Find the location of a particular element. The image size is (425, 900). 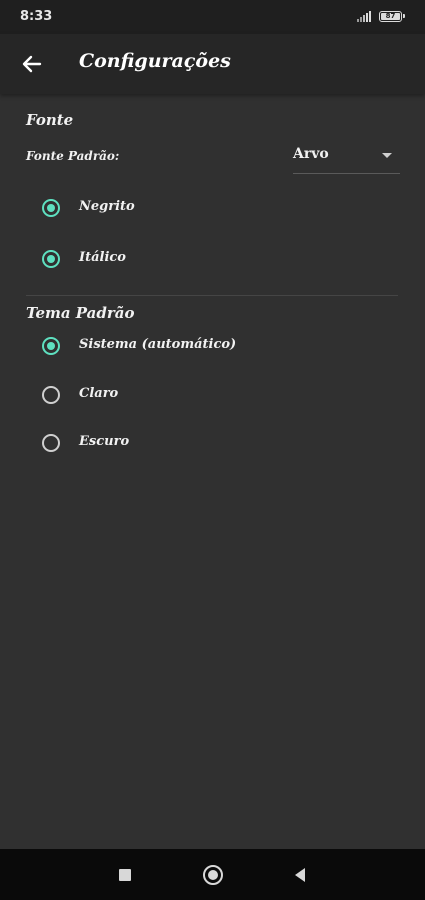

back-button is located at coordinates (32, 64).